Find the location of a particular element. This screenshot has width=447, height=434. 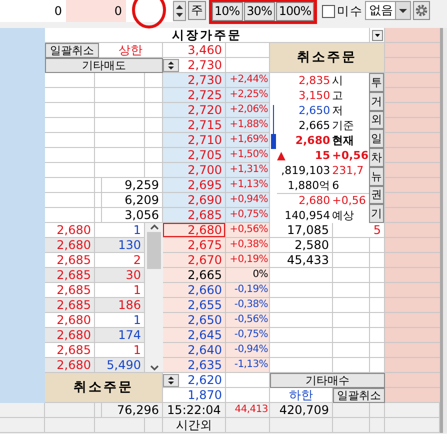

bid-count: 5 is located at coordinates (359, 230).